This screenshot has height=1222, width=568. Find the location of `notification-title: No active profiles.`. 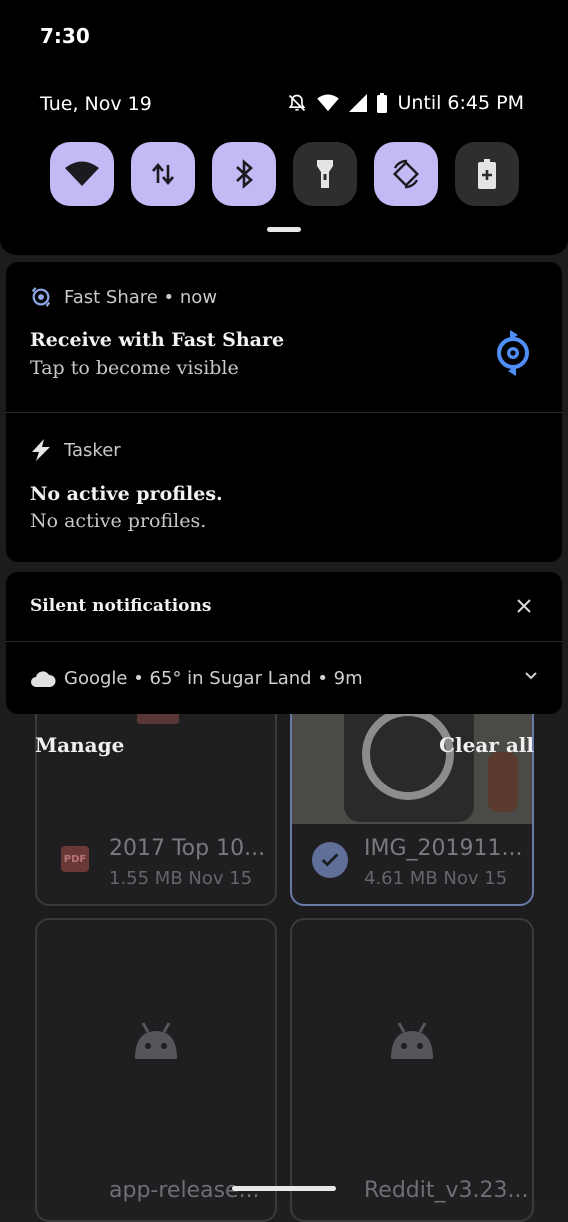

notification-title: No active profiles. is located at coordinates (126, 494).